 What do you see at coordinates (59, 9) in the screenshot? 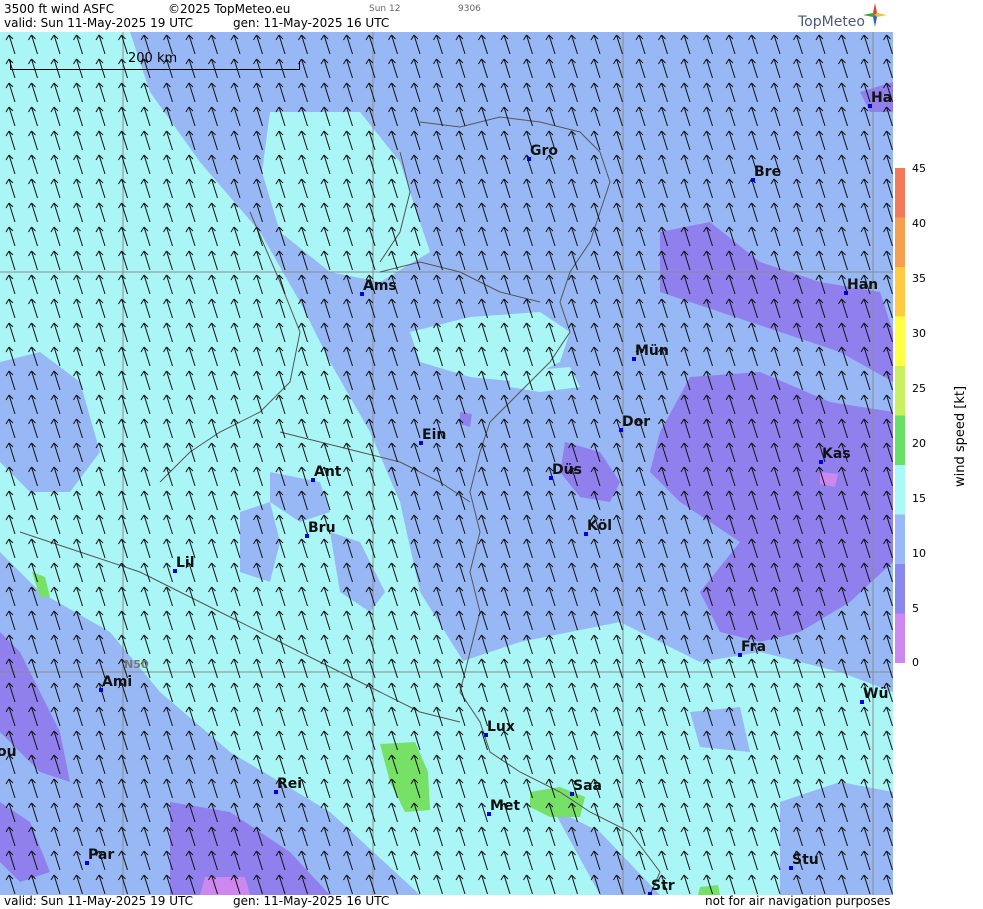
I see `product-title: 3500 ft wind ASFC` at bounding box center [59, 9].